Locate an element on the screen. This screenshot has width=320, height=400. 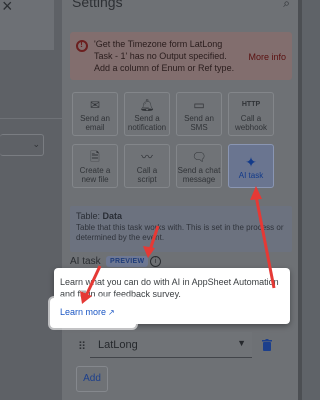
search-icon: ⌕ is located at coordinates (286, 5).